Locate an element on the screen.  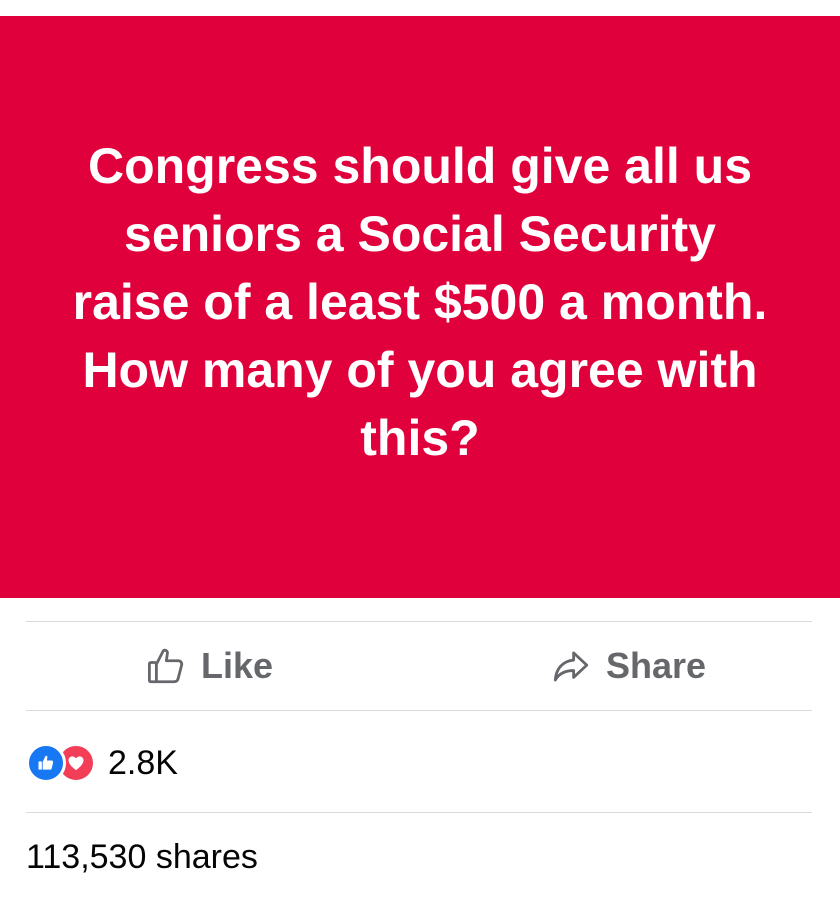
like-label: Like is located at coordinates (237, 665).